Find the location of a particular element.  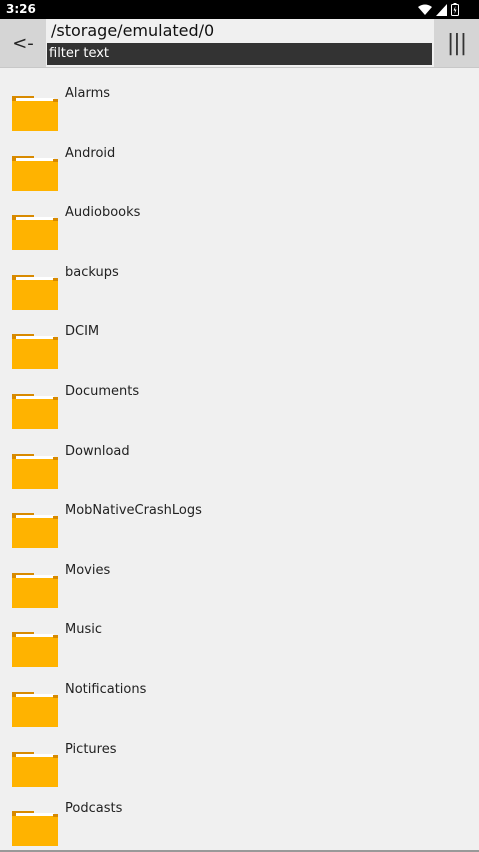

file-row-documents: Documents is located at coordinates (239, 397).